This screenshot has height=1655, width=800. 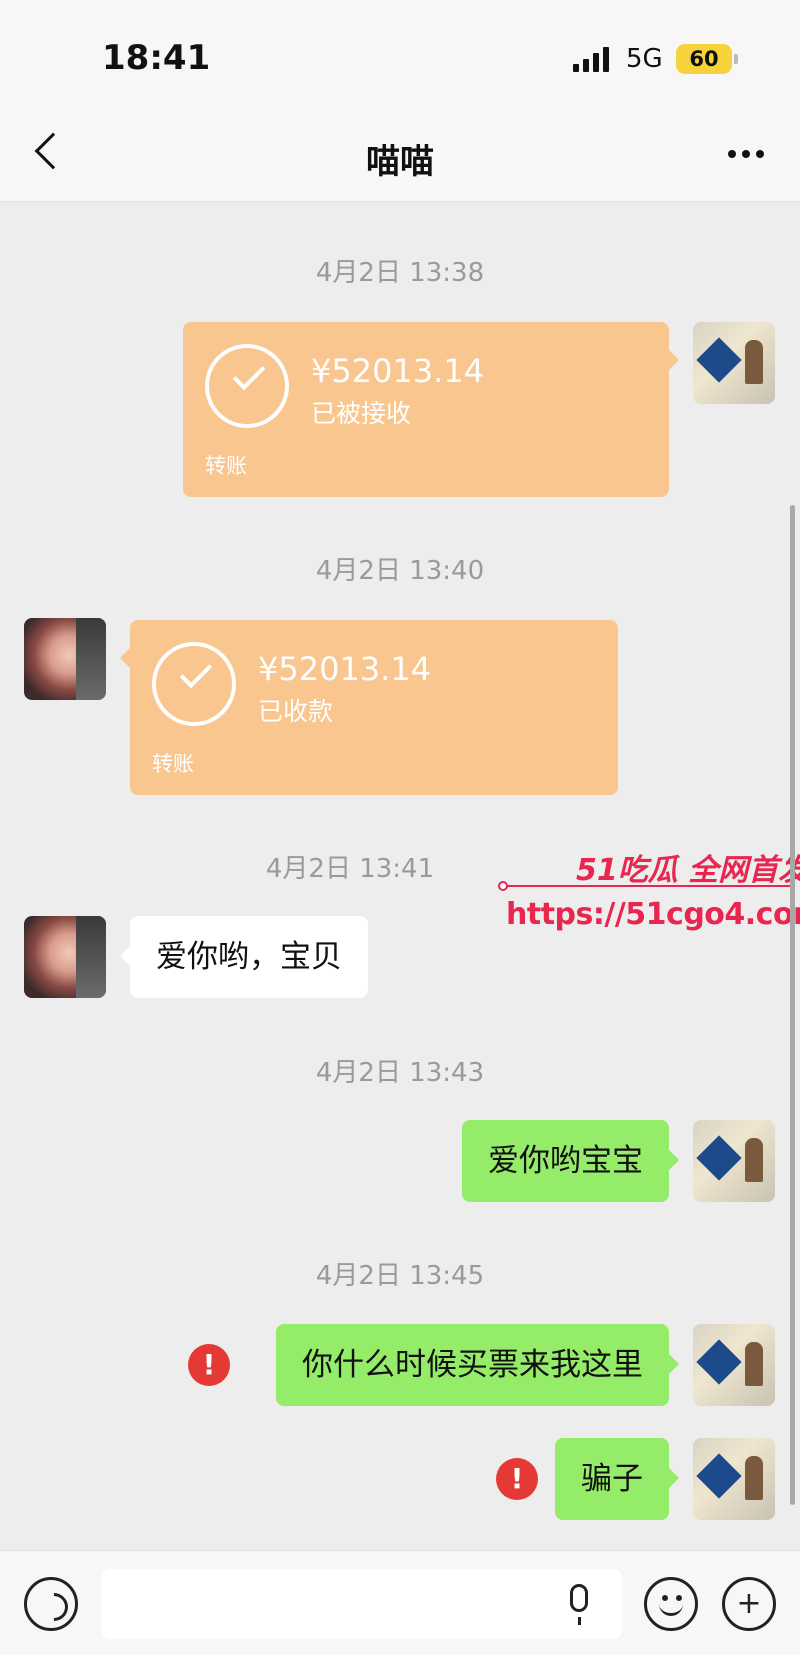 What do you see at coordinates (400, 571) in the screenshot?
I see `message-timestamp: 4月2日 13:40` at bounding box center [400, 571].